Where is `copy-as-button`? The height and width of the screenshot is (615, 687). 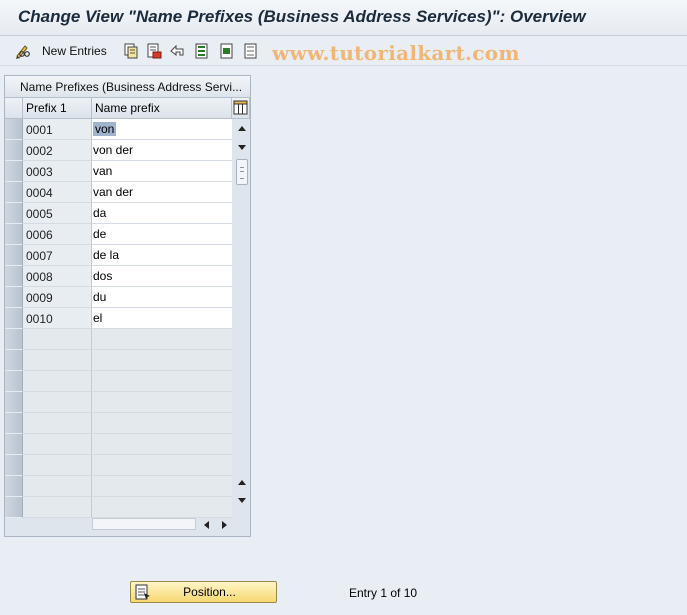
copy-as-button is located at coordinates (131, 51).